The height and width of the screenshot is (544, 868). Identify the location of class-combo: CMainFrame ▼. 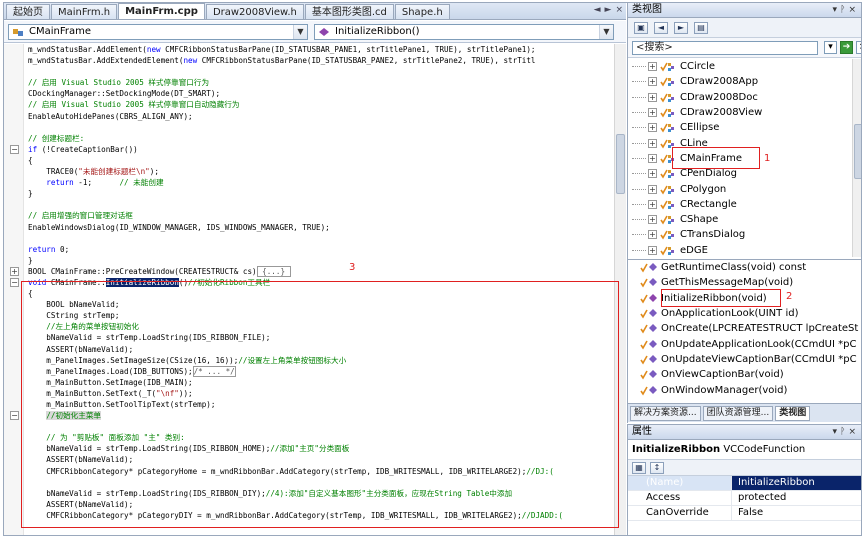
(158, 32).